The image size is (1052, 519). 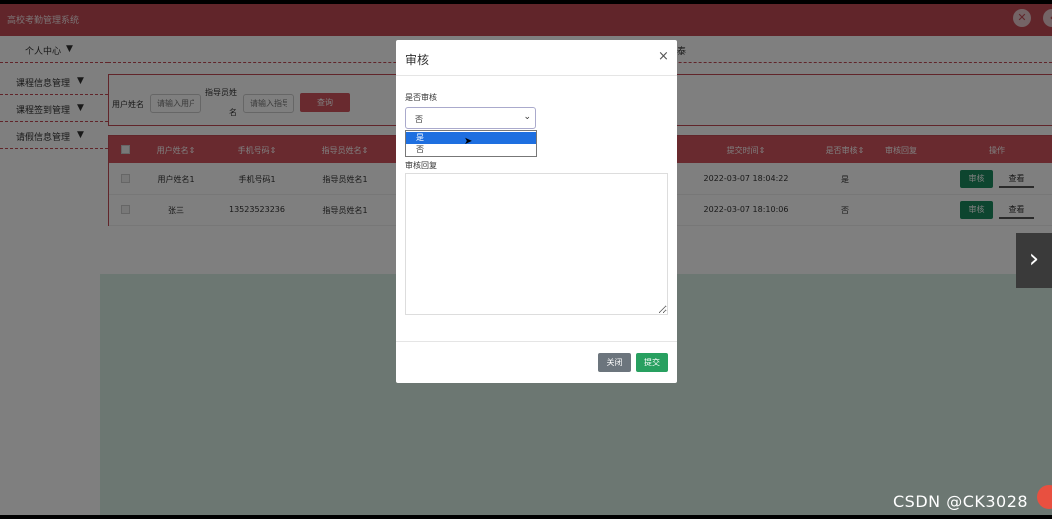 What do you see at coordinates (417, 60) in the screenshot?
I see `modal-title: 审核` at bounding box center [417, 60].